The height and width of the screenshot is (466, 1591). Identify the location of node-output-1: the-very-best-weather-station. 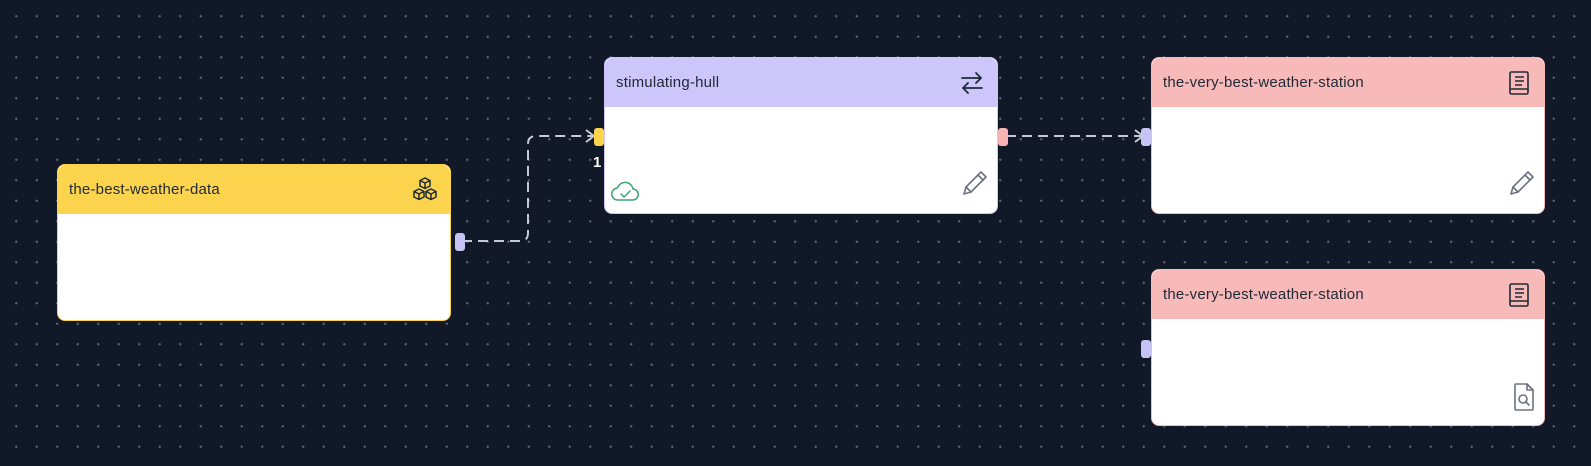
(1343, 135).